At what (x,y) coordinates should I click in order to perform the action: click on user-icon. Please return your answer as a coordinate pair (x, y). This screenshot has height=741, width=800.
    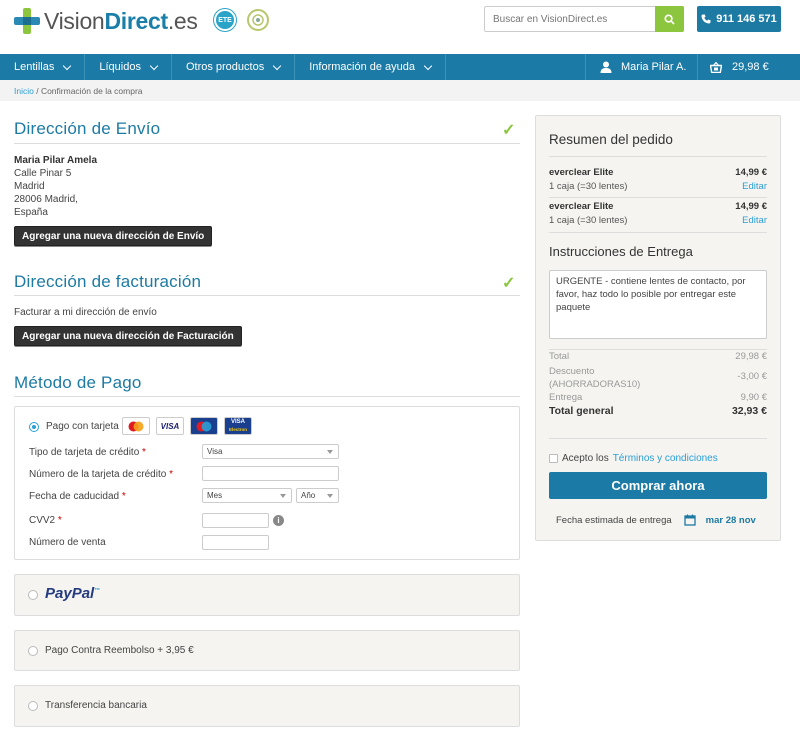
    Looking at the image, I should click on (606, 67).